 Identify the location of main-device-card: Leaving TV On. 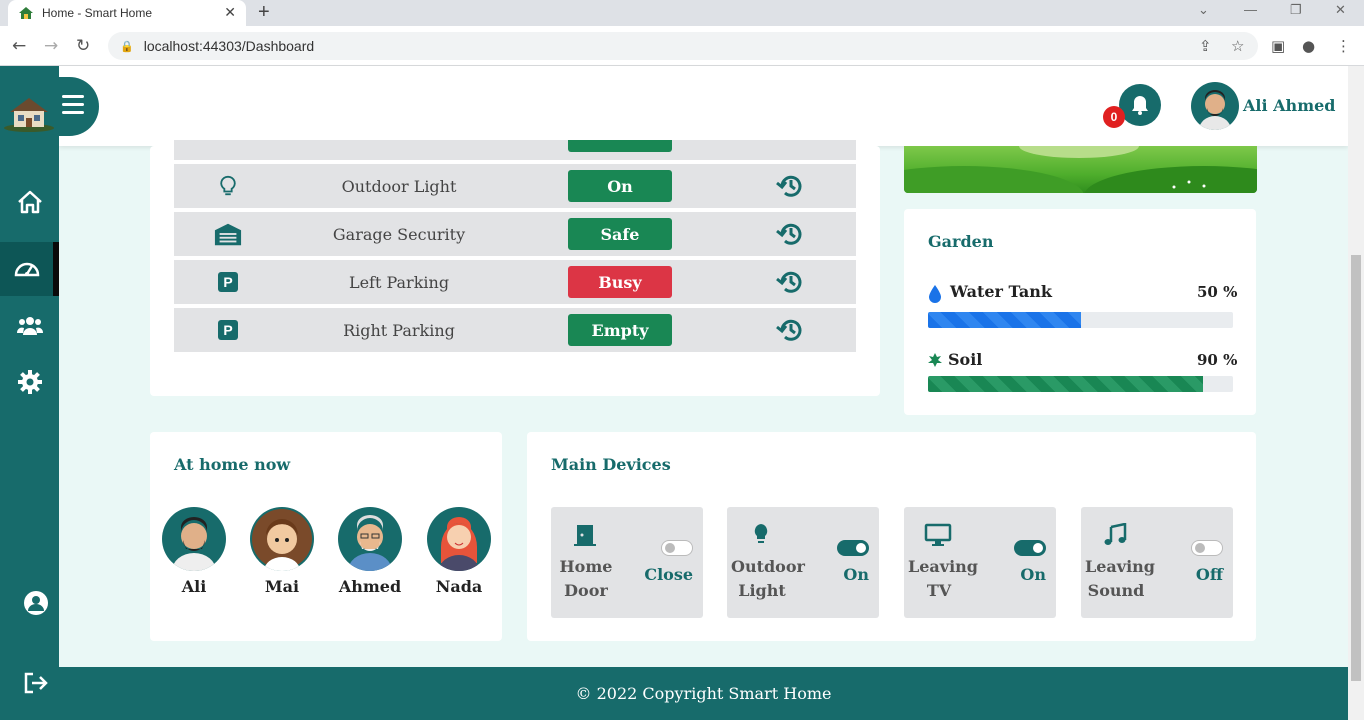
(980, 562).